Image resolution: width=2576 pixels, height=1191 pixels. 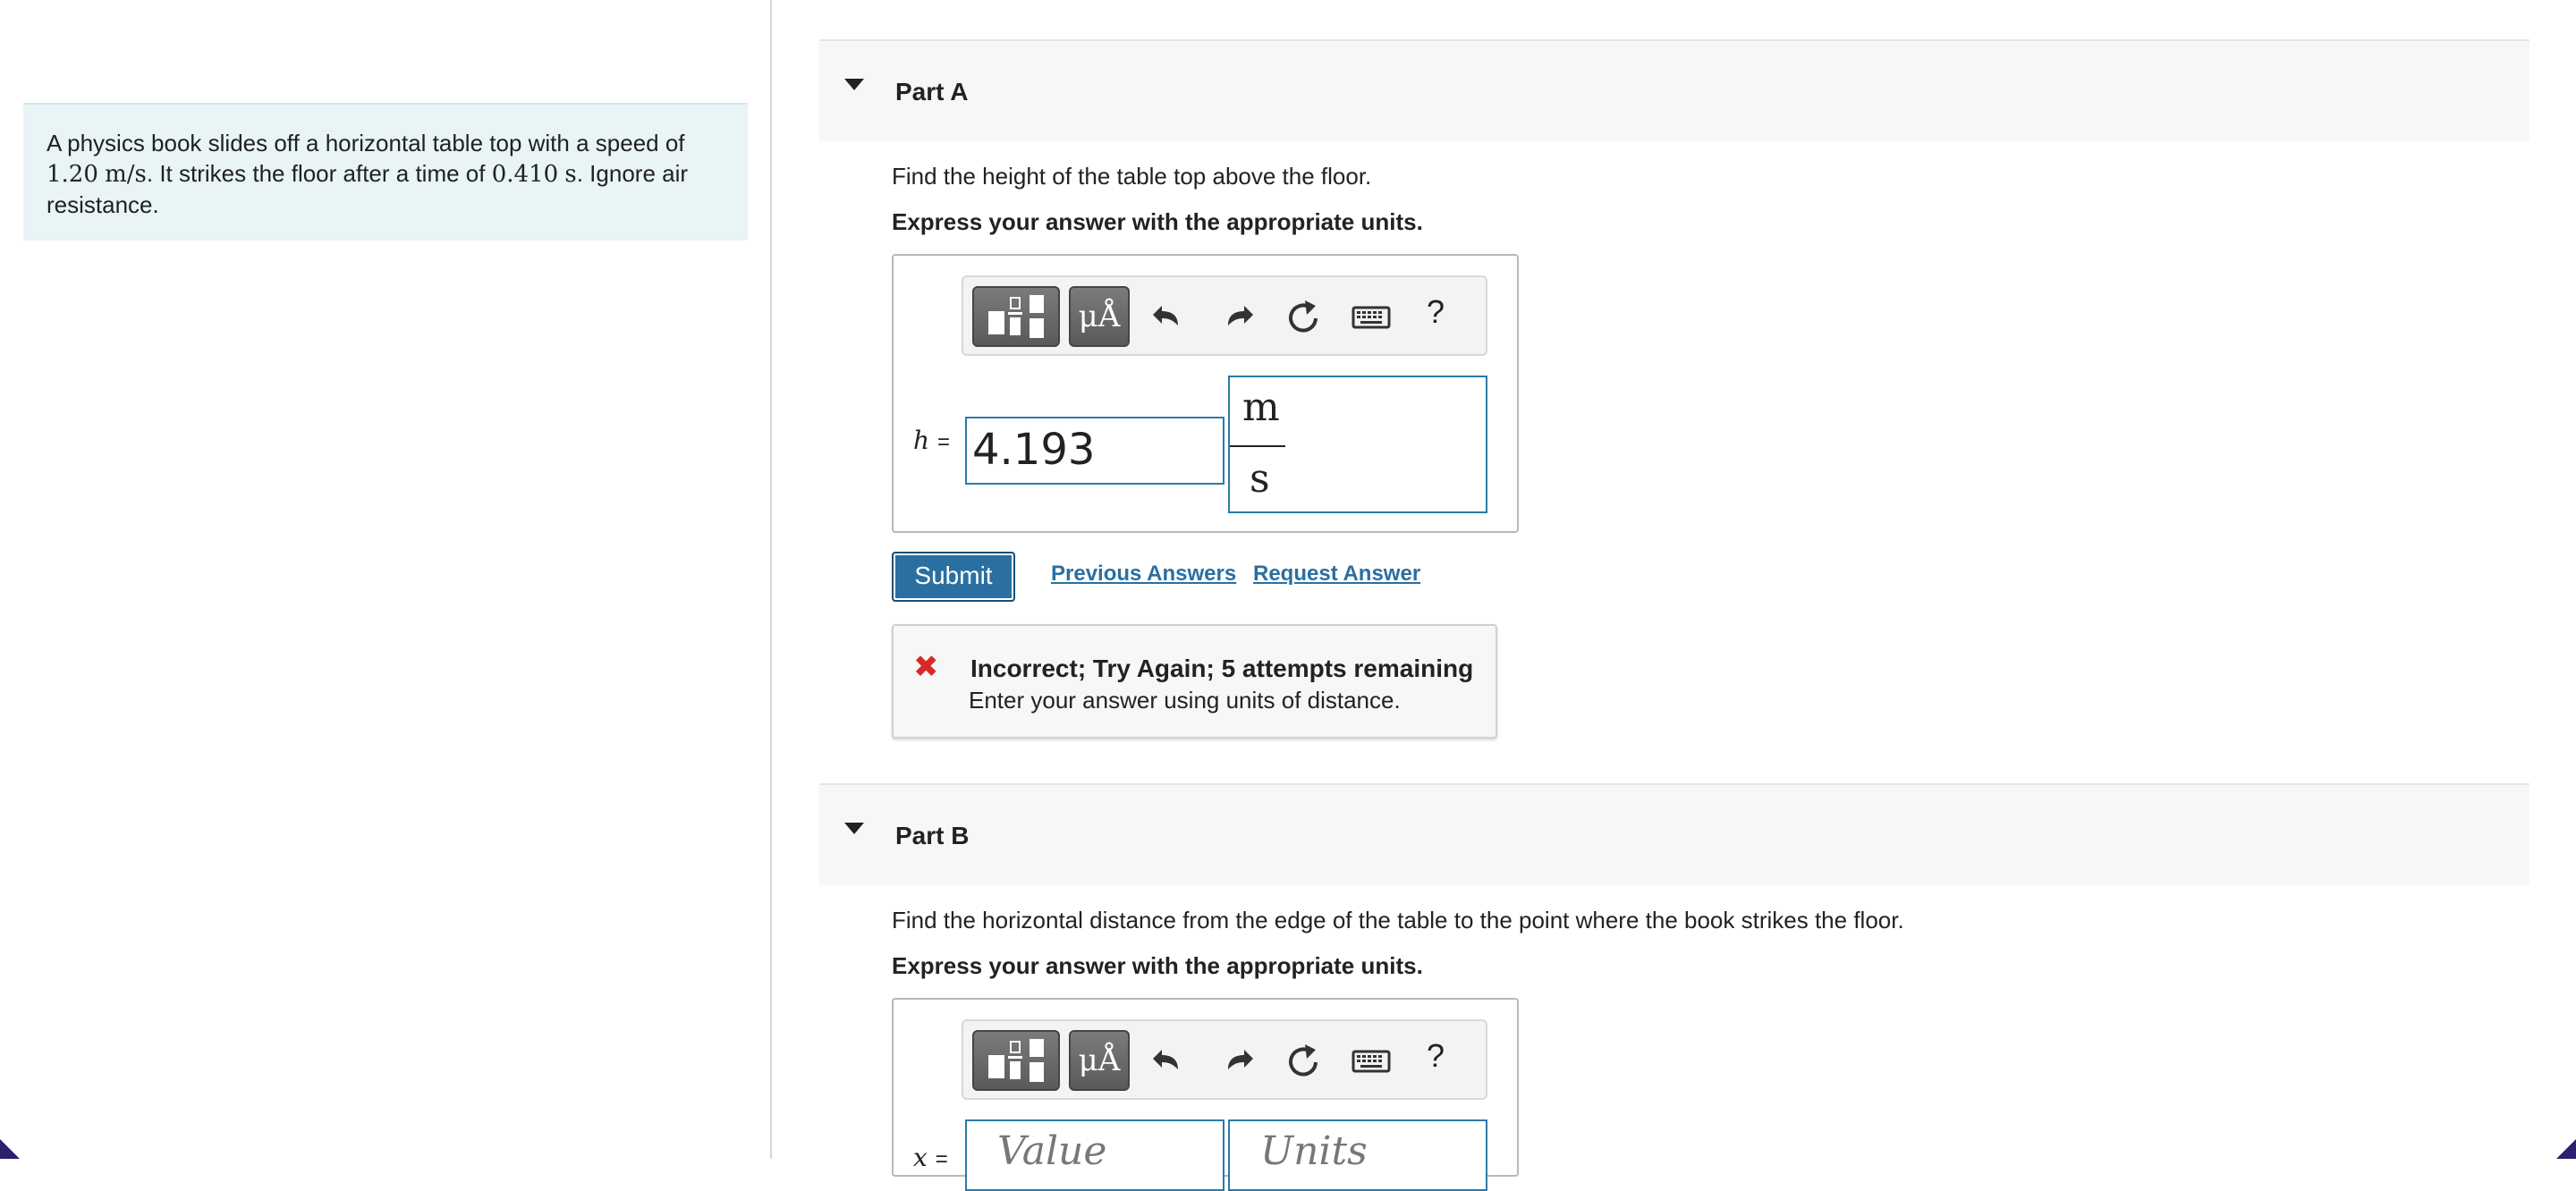 I want to click on part-b-header: Part B, so click(x=1674, y=834).